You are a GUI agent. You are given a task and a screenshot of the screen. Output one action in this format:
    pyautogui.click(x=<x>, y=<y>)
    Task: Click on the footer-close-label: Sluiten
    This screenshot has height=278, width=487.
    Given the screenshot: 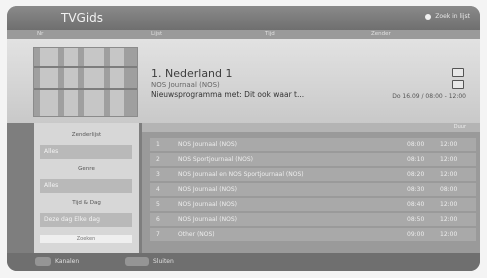 What is the action you would take?
    pyautogui.click(x=163, y=261)
    